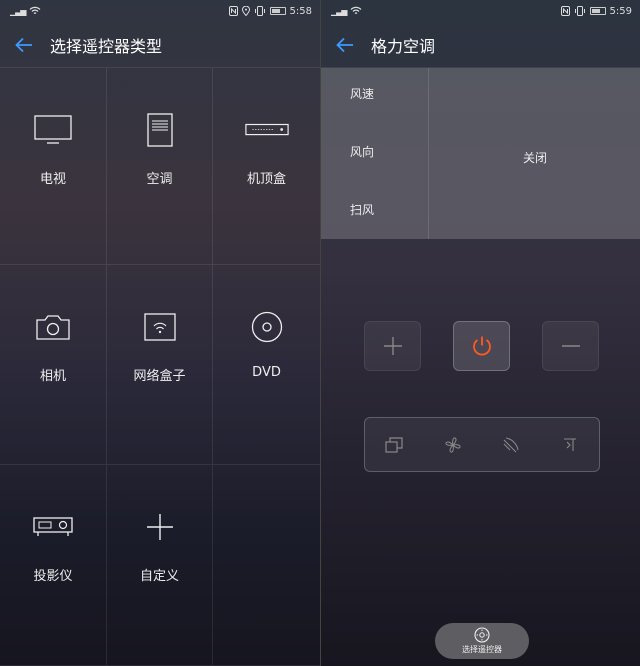 The height and width of the screenshot is (666, 640). I want to click on page-title: 选择遥控器类型, so click(106, 46).